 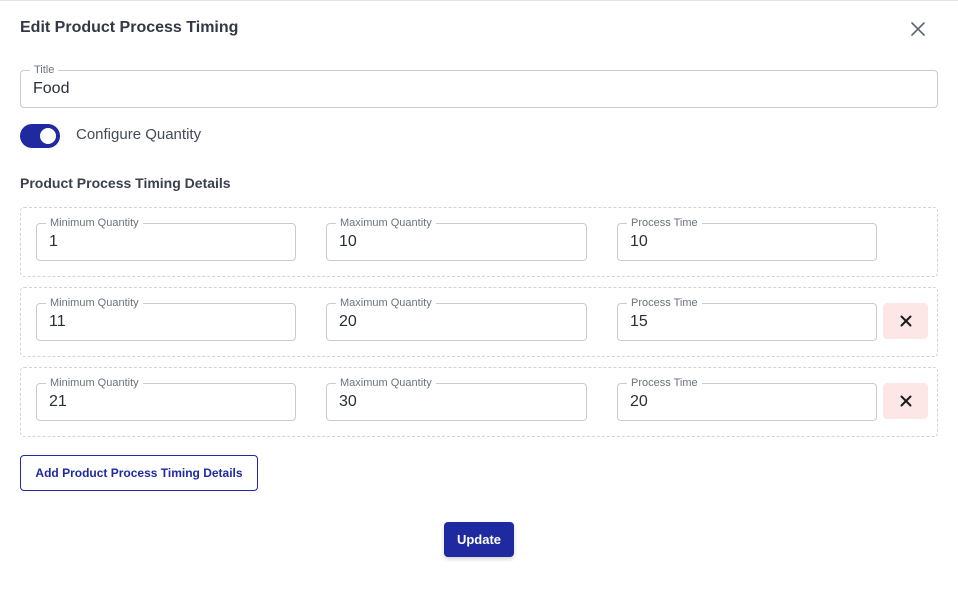 What do you see at coordinates (129, 27) in the screenshot?
I see `dialog-title: Edit Product Process Timing` at bounding box center [129, 27].